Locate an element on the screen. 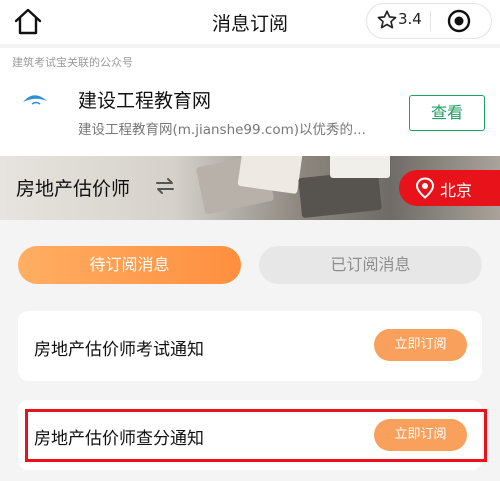 The image size is (500, 481). highlight-box is located at coordinates (256, 435).